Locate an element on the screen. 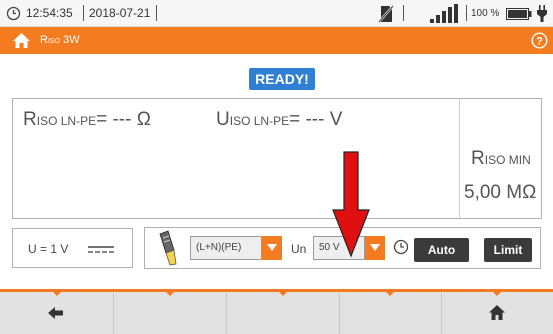 The width and height of the screenshot is (553, 334). clock-icon is located at coordinates (13, 13).